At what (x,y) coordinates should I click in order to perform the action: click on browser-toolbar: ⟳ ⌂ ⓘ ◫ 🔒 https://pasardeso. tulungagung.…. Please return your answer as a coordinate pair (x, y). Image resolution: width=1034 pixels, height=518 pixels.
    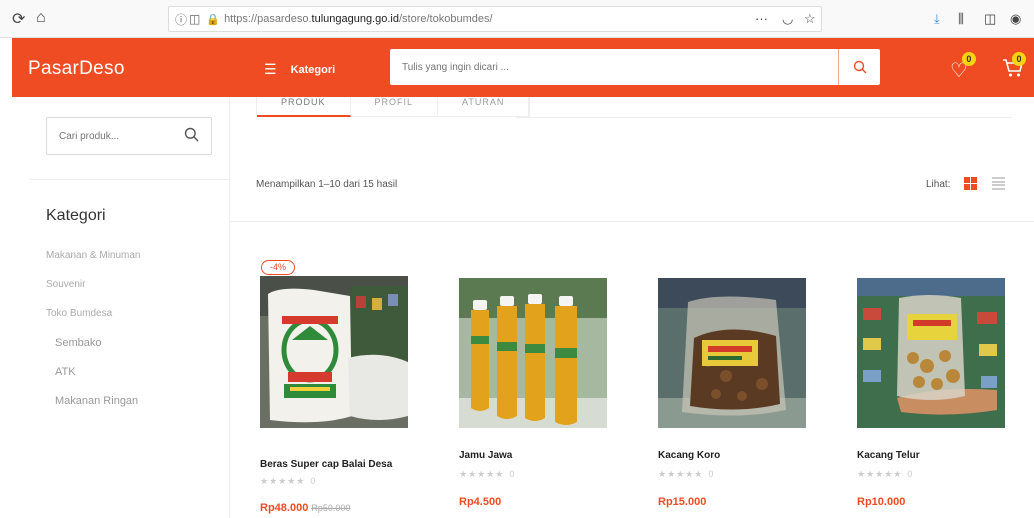
    Looking at the image, I should click on (517, 19).